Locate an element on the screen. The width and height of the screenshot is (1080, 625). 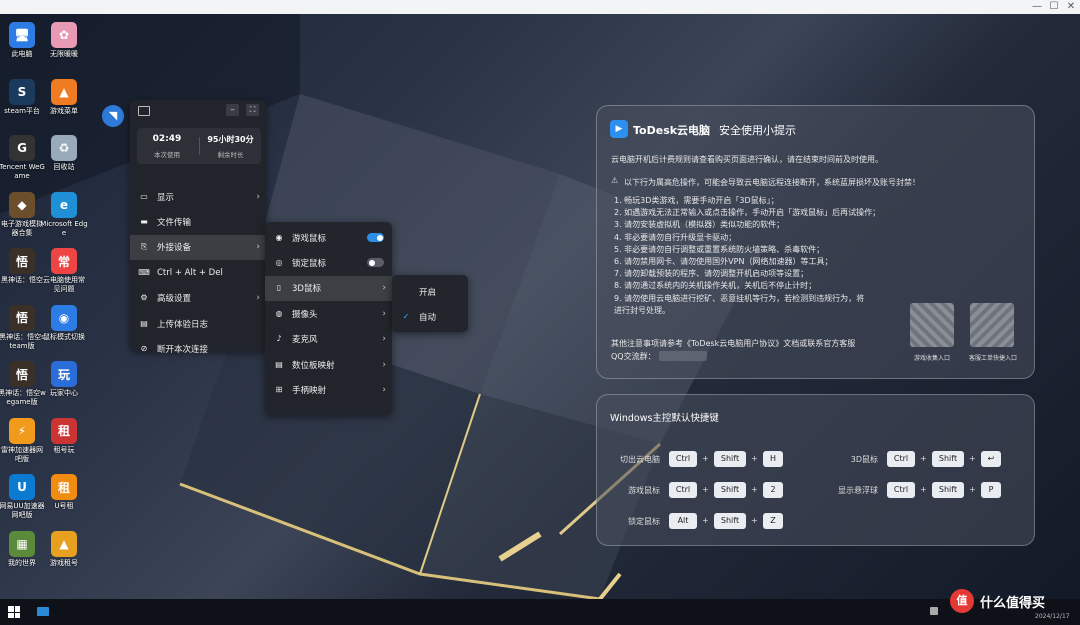
desktop-icon: 玩玩家中心 is located at coordinates (64, 379).